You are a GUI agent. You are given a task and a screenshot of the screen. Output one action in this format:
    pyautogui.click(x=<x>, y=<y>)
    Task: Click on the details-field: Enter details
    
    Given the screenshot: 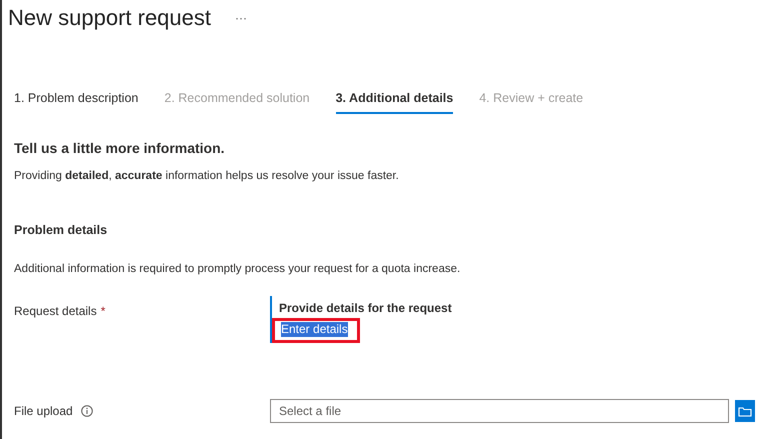 What is the action you would take?
    pyautogui.click(x=314, y=330)
    